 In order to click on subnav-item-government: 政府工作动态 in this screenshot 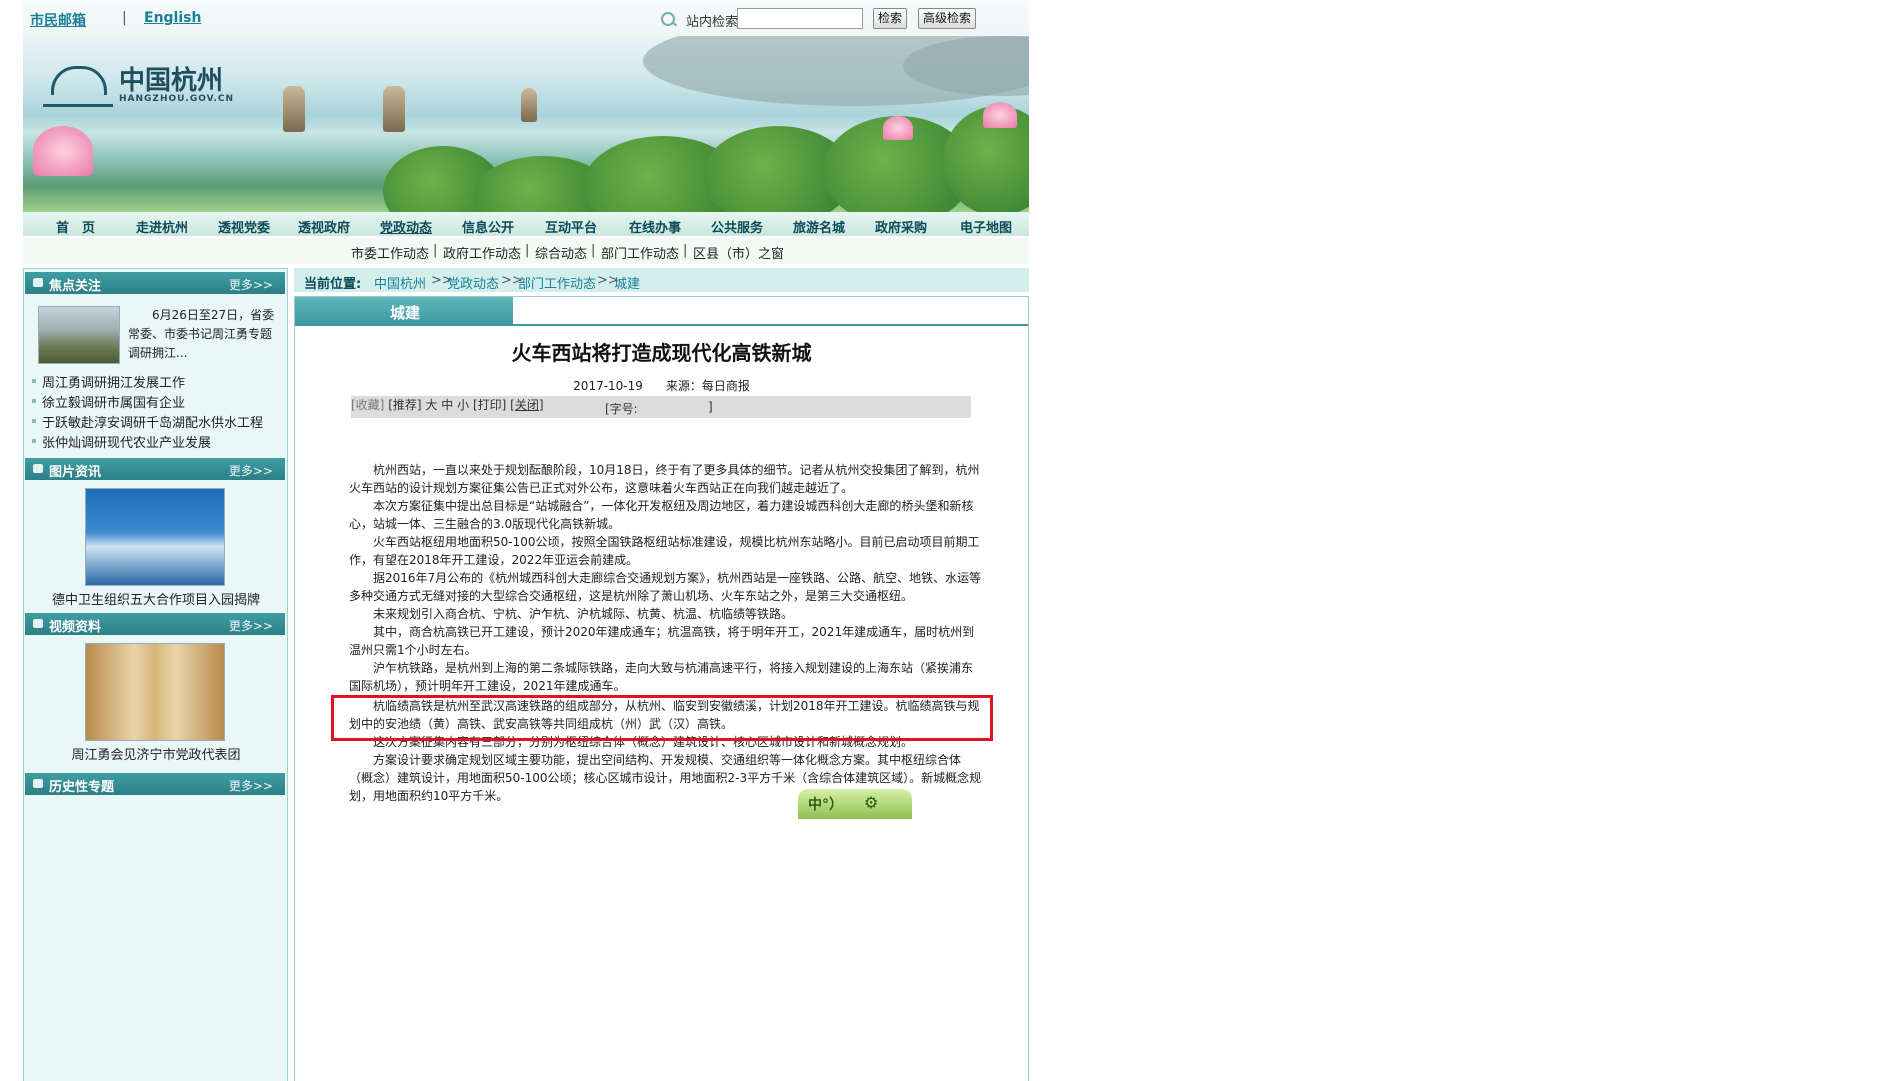, I will do `click(482, 252)`.